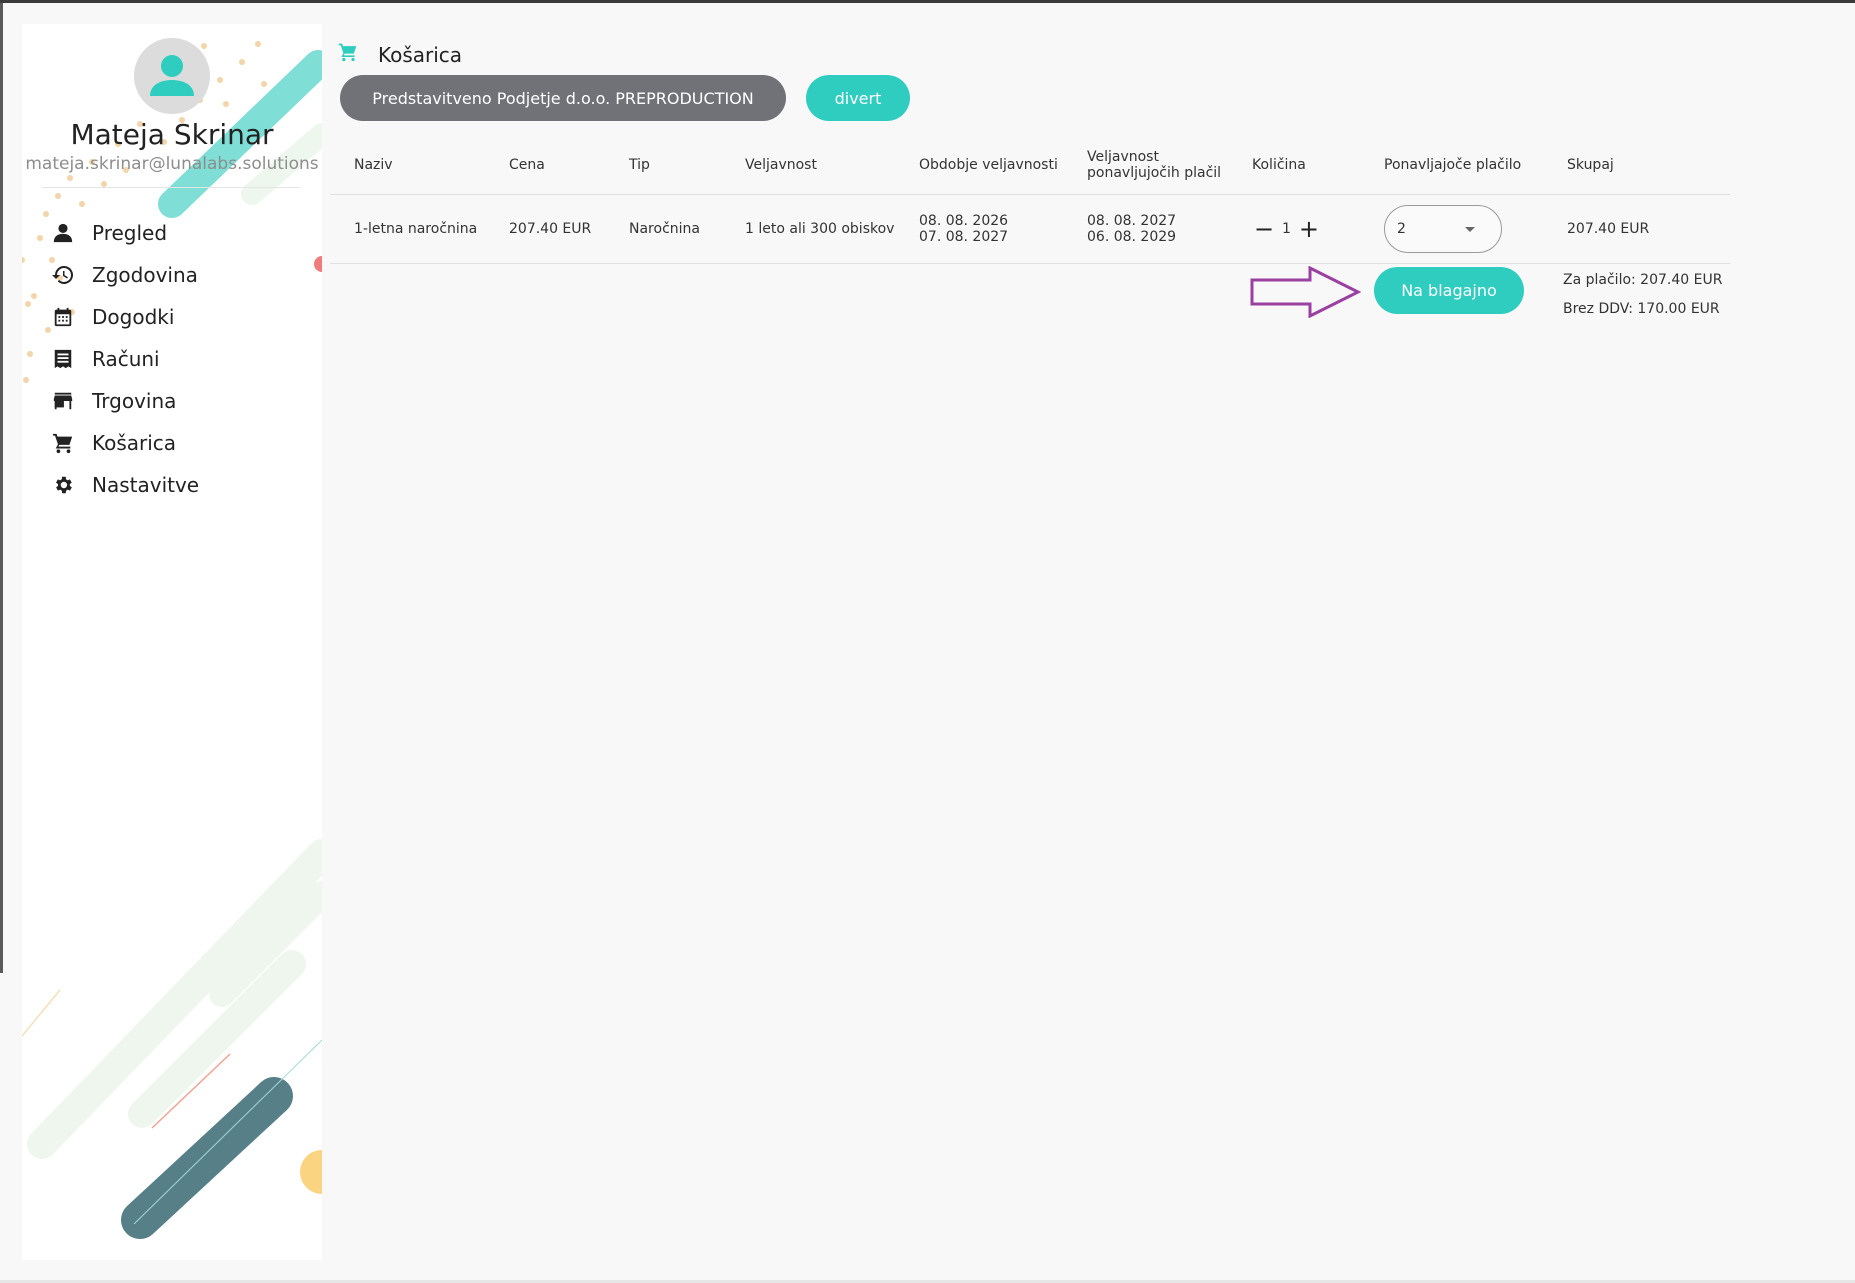  What do you see at coordinates (1123, 157) in the screenshot?
I see `column-header-line: Veljavnost` at bounding box center [1123, 157].